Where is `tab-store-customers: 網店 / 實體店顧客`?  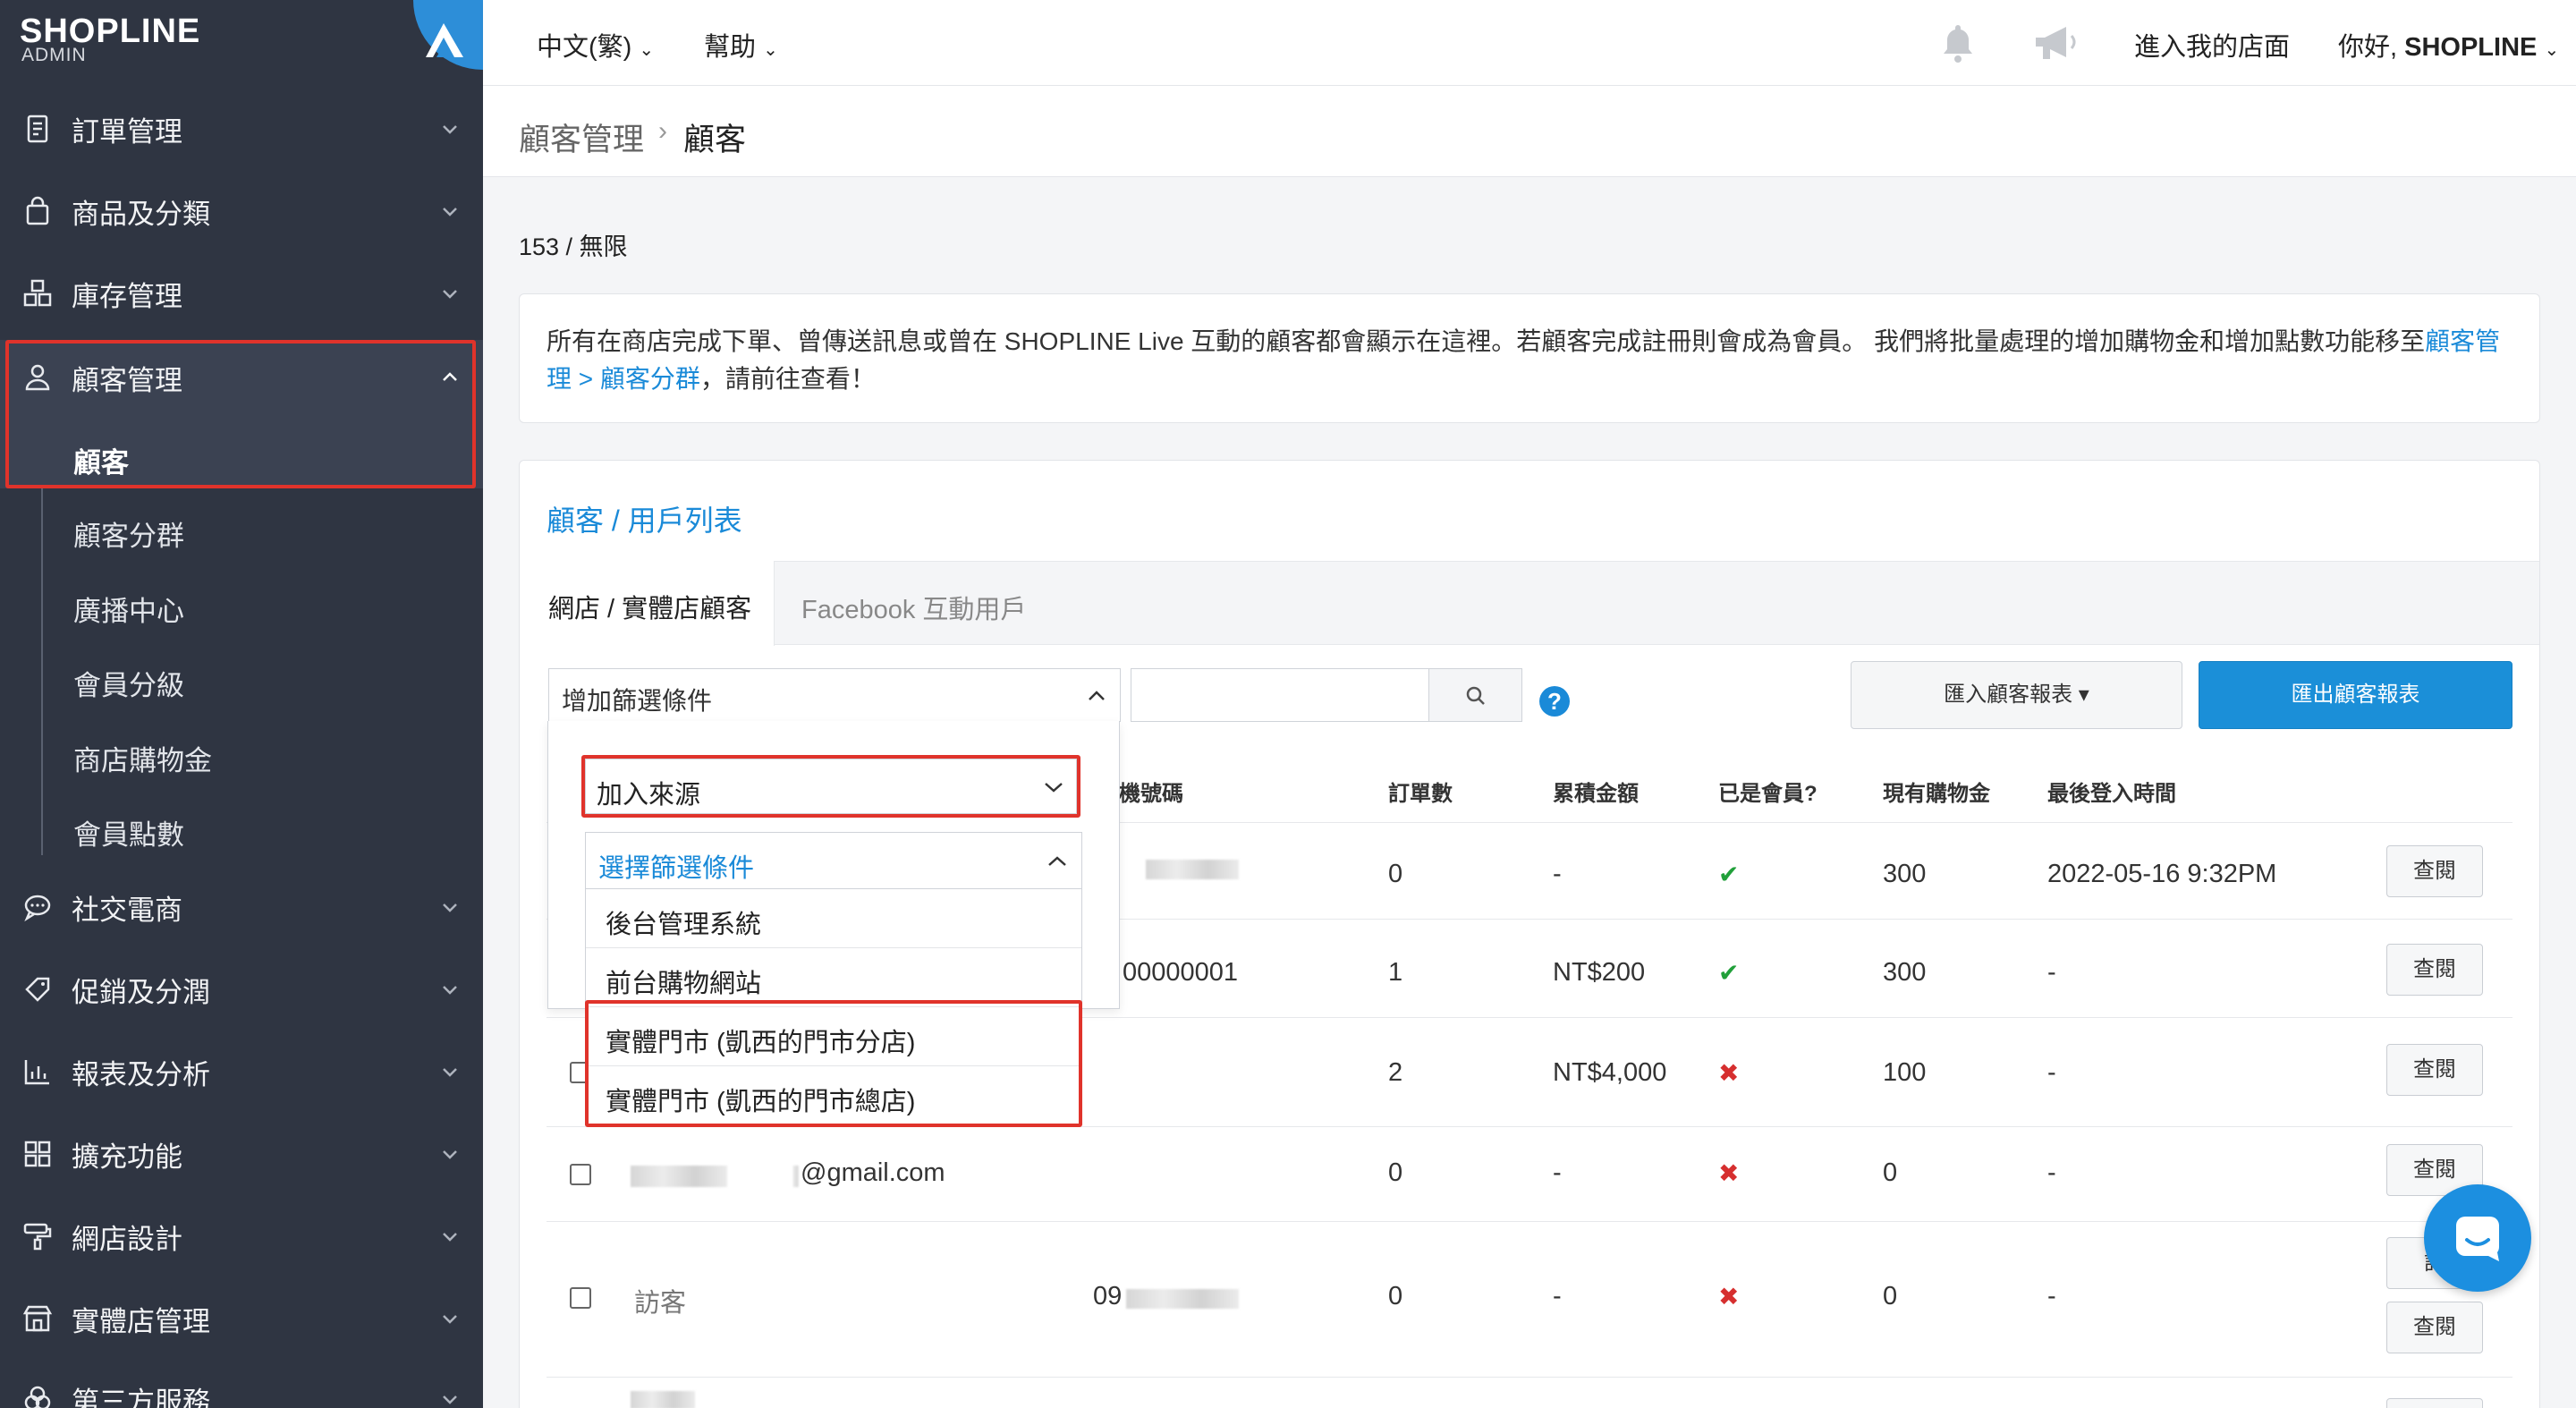
tab-store-customers: 網店 / 實體店顧客 is located at coordinates (647, 603).